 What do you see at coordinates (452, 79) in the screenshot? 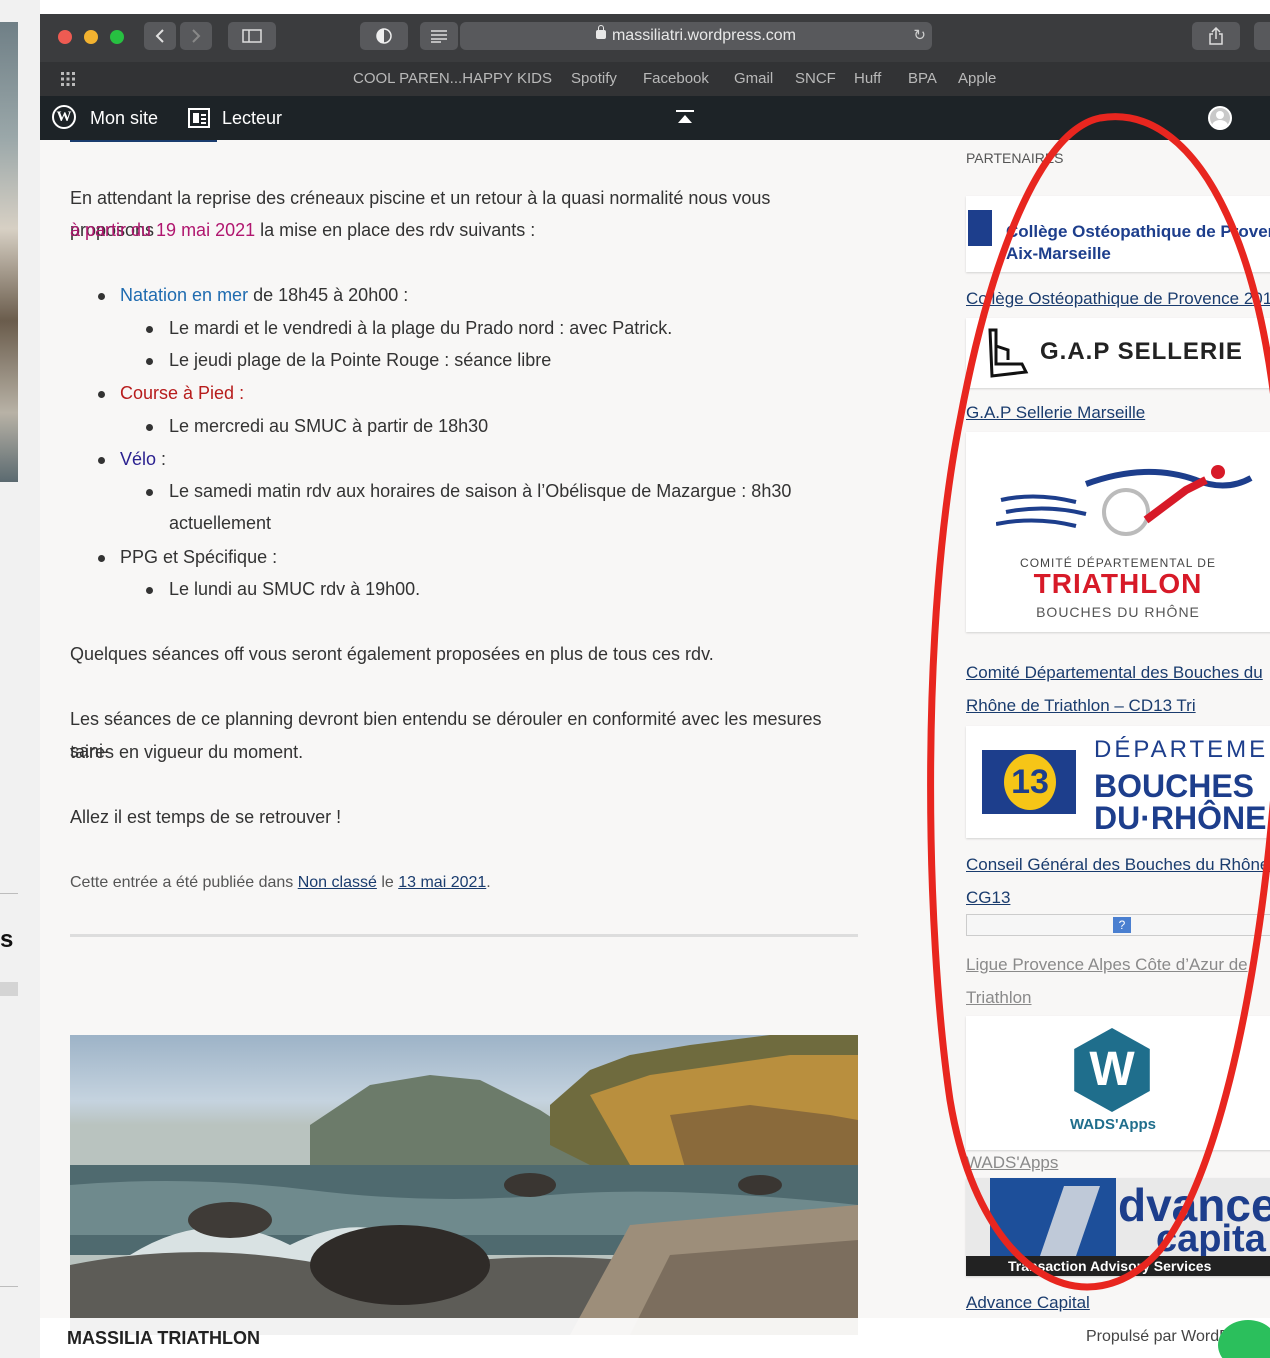
I see `bookmark-item: COOL PAREN...HAPPY KIDS` at bounding box center [452, 79].